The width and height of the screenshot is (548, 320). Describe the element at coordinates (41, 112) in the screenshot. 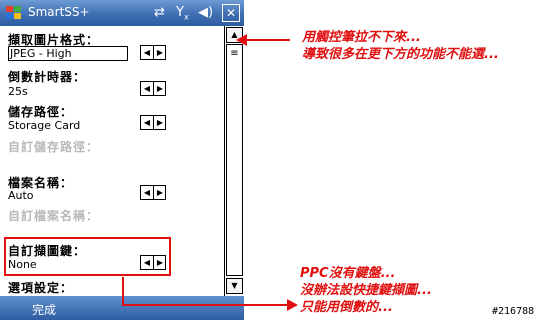

I see `setting-label-save-path: 儲存路徑：` at that location.